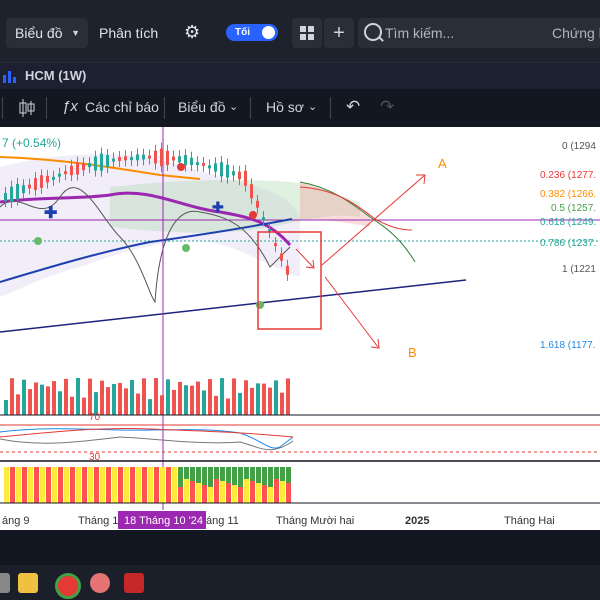  I want to click on indicators-button: Các chỉ báo, so click(122, 107).